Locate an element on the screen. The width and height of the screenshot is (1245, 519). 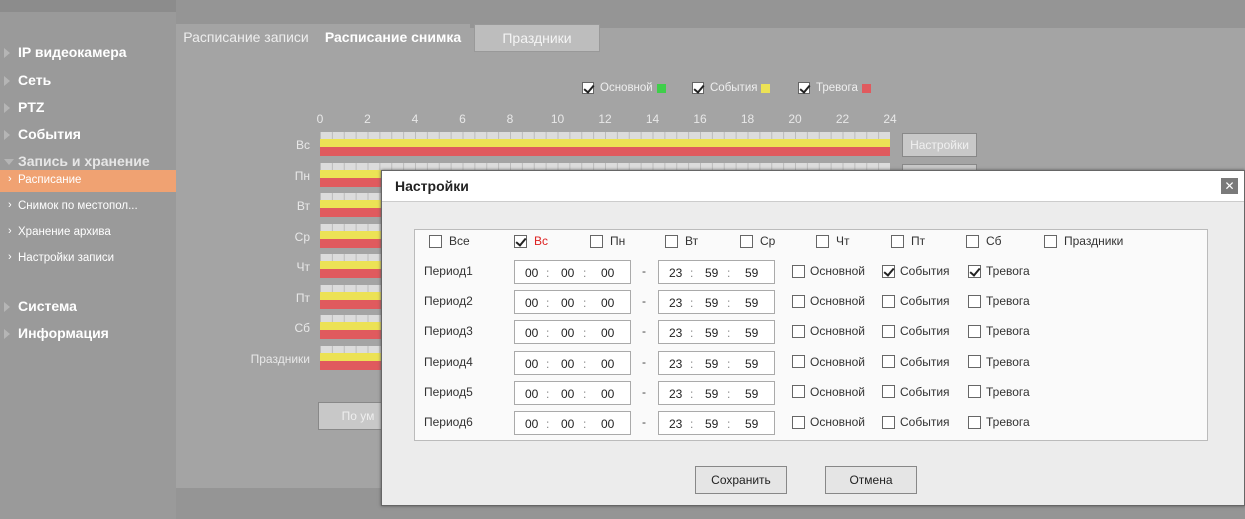
day-option: Праздники is located at coordinates (1083, 241).